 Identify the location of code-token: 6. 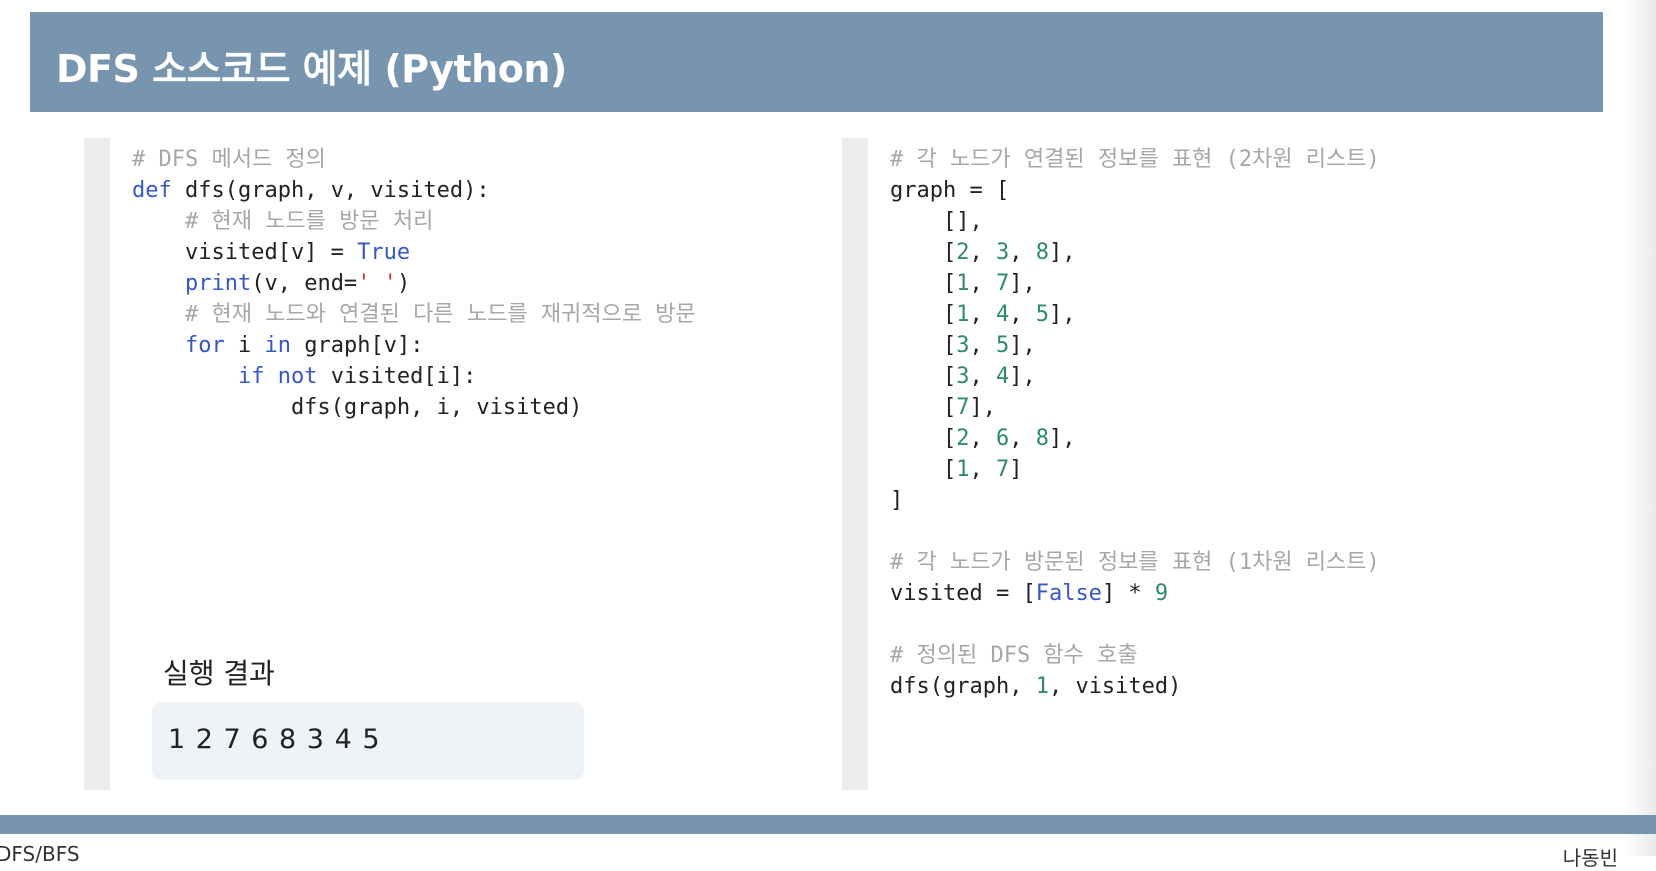
(1002, 438).